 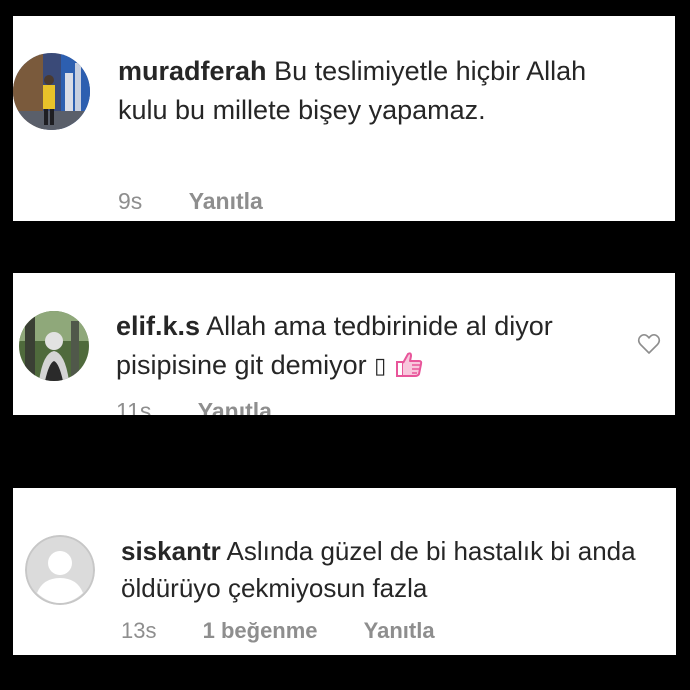 I want to click on comment-time: 11s, so click(x=134, y=406).